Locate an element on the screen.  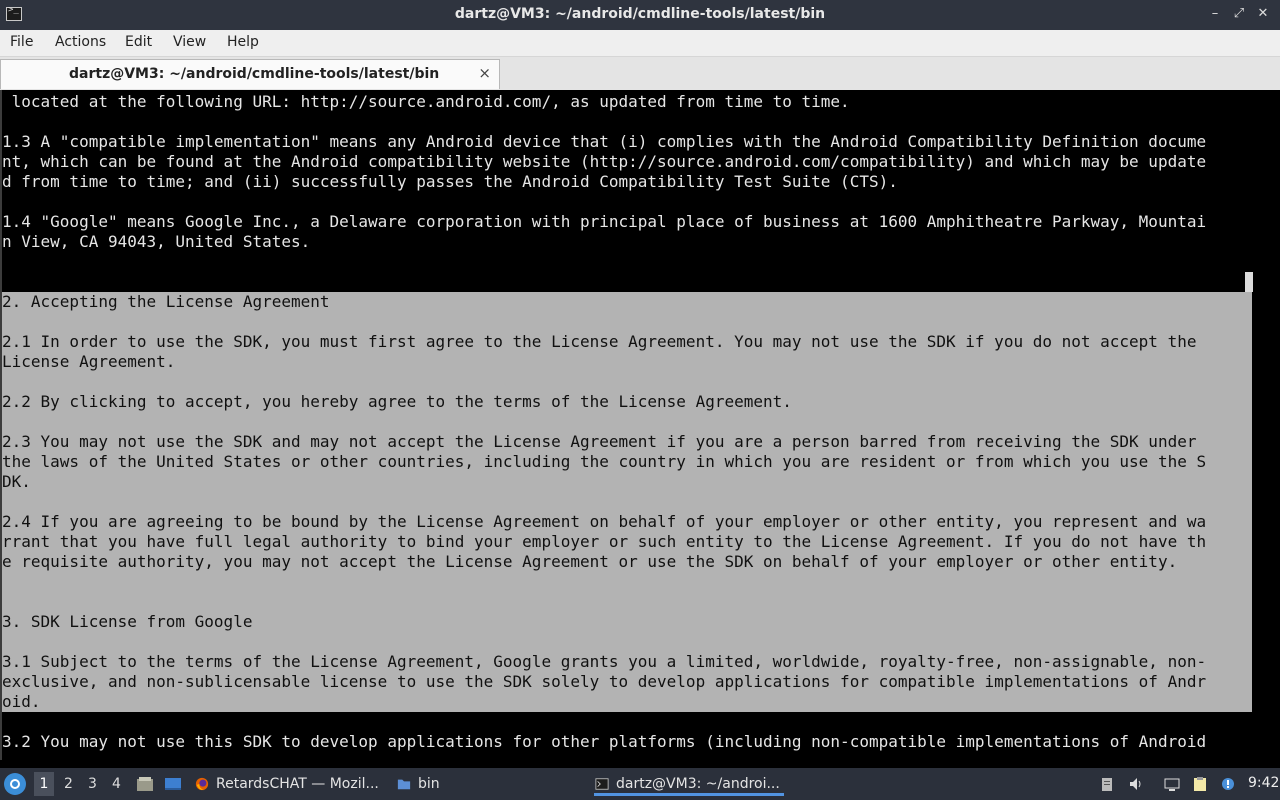
menu-edit: Edit is located at coordinates (138, 42).